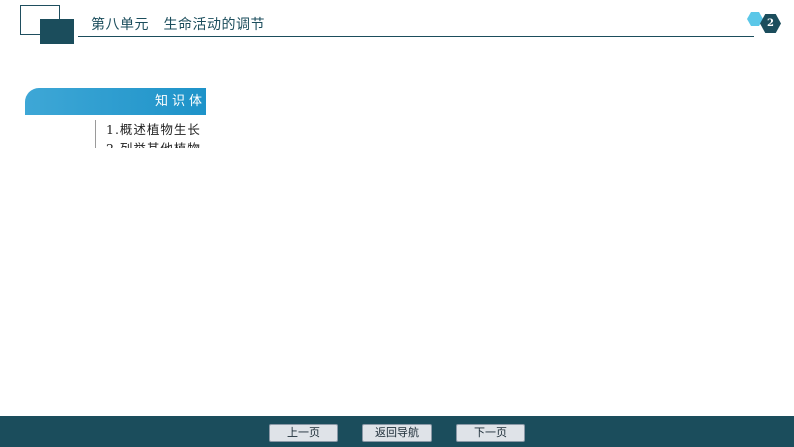 Image resolution: width=794 pixels, height=447 pixels. What do you see at coordinates (57, 31) in the screenshot?
I see `logo-filled-square` at bounding box center [57, 31].